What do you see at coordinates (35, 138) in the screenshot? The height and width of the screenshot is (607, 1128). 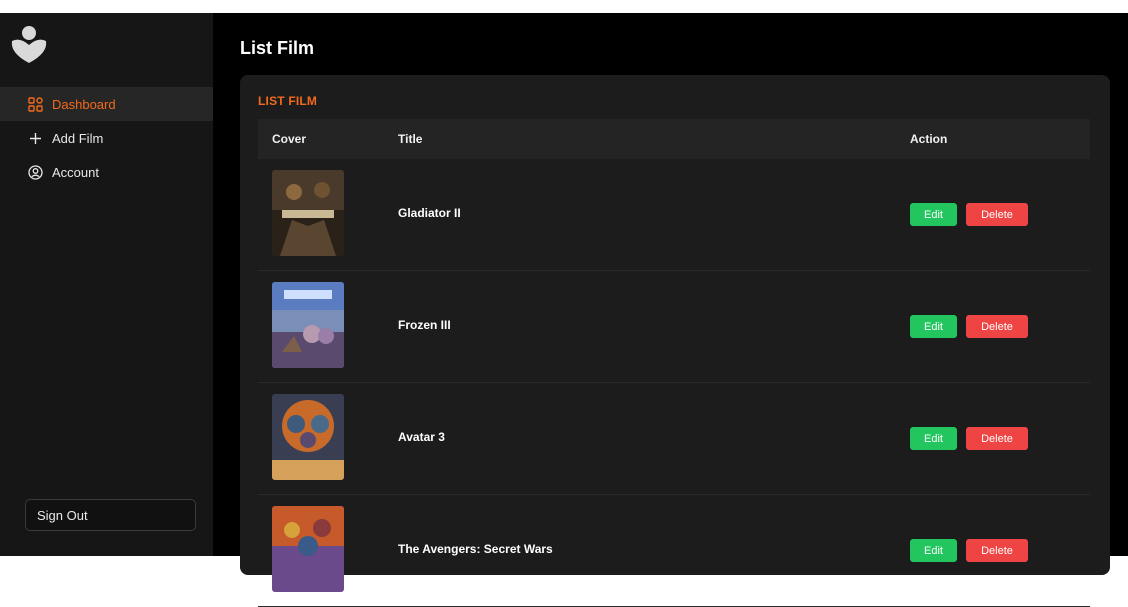 I see `plus-icon` at bounding box center [35, 138].